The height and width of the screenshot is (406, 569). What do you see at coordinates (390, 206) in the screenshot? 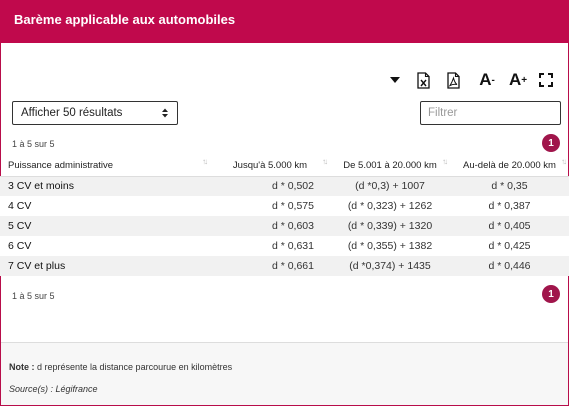
I see `table-cell: (d * 0,323) + 1262` at bounding box center [390, 206].